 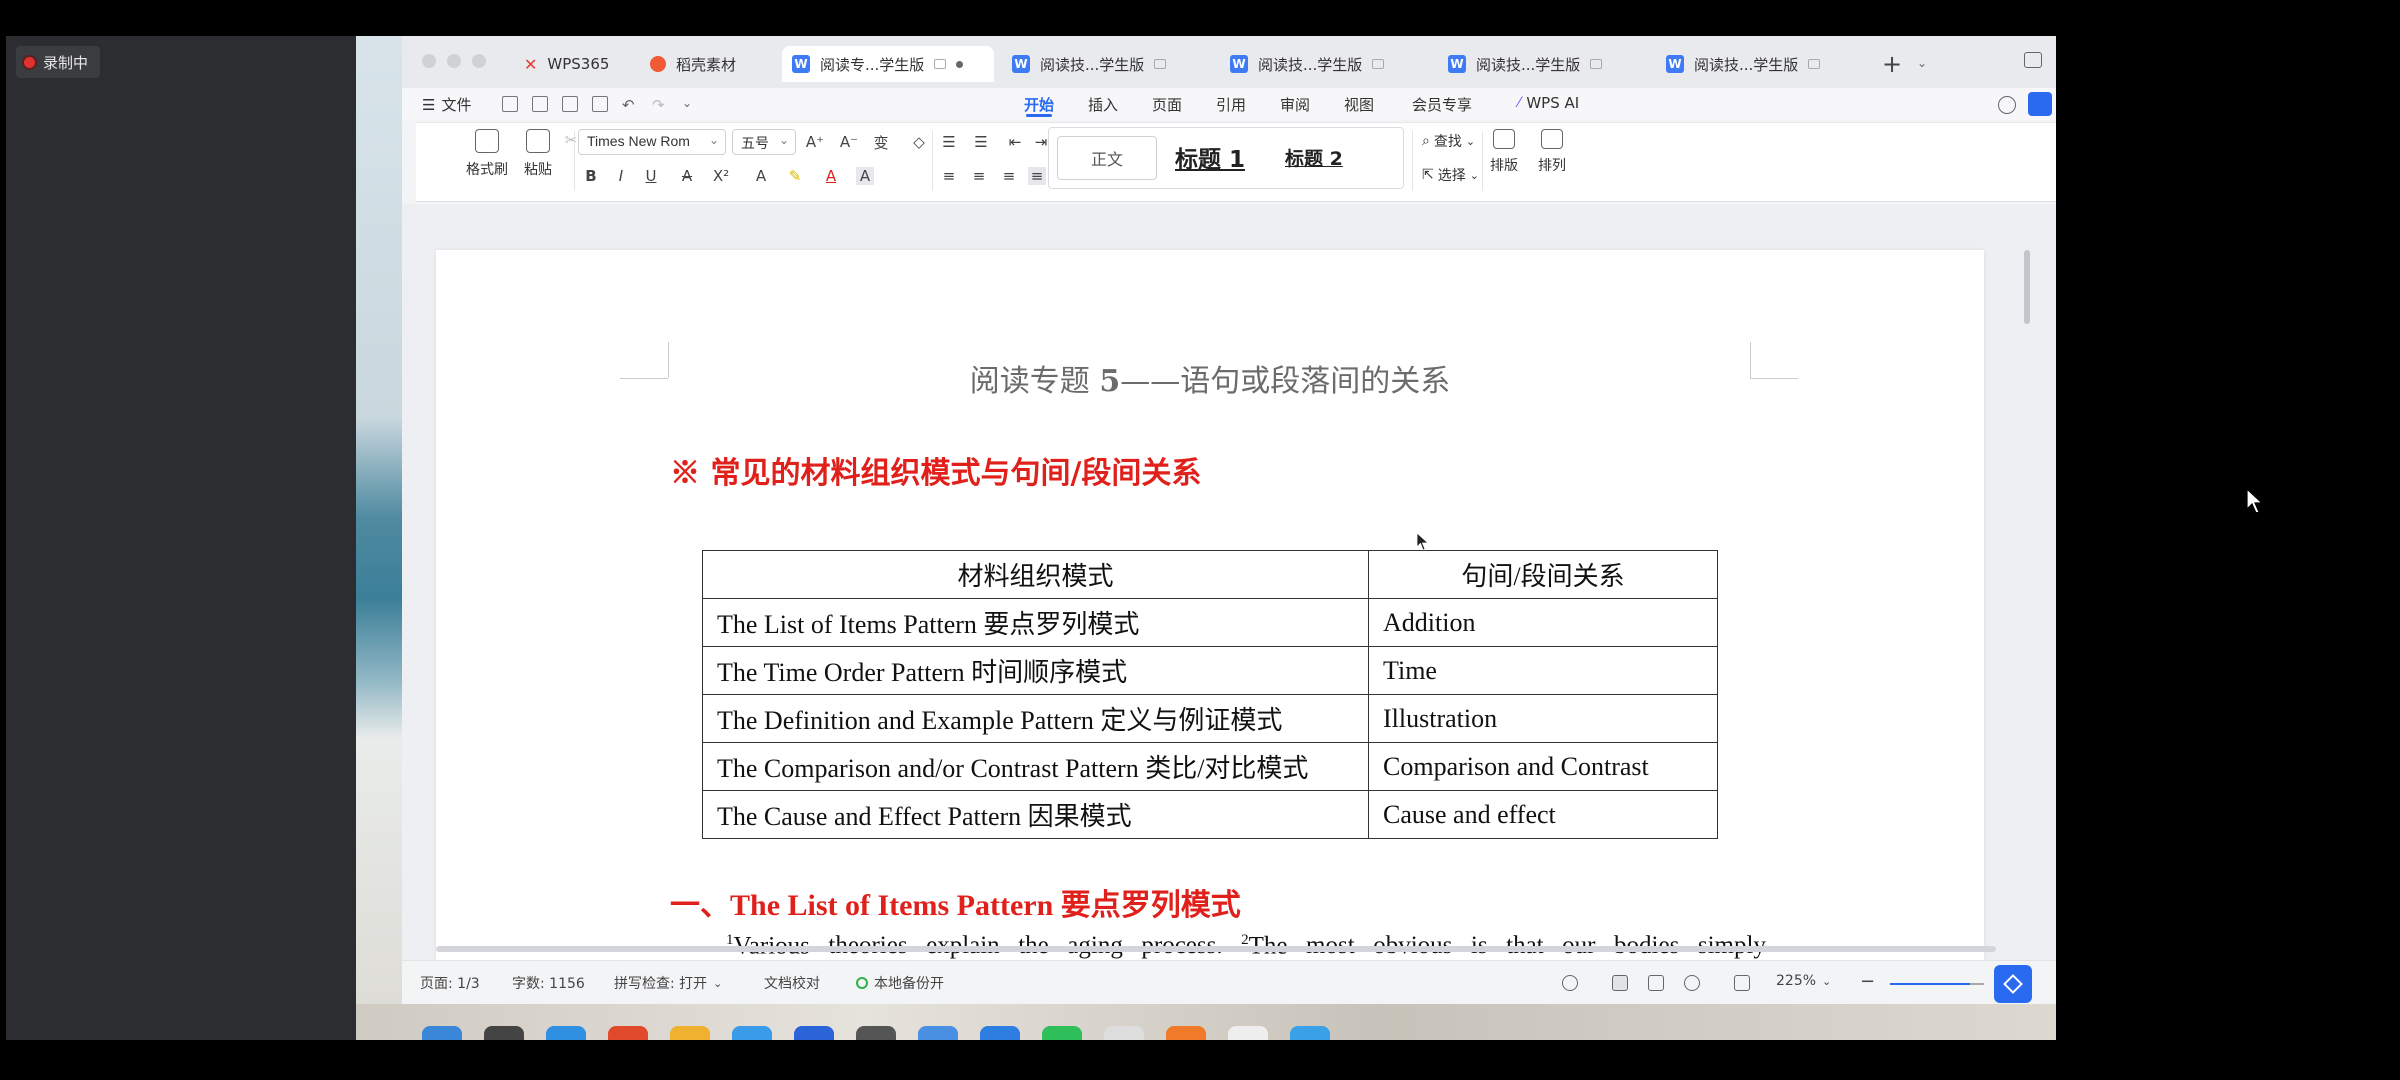 What do you see at coordinates (429, 61) in the screenshot?
I see `close-window-button` at bounding box center [429, 61].